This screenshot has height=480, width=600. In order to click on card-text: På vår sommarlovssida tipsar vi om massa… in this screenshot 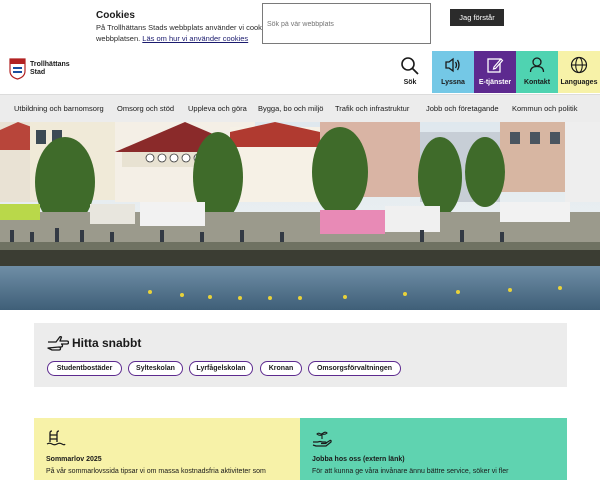, I will do `click(156, 471)`.